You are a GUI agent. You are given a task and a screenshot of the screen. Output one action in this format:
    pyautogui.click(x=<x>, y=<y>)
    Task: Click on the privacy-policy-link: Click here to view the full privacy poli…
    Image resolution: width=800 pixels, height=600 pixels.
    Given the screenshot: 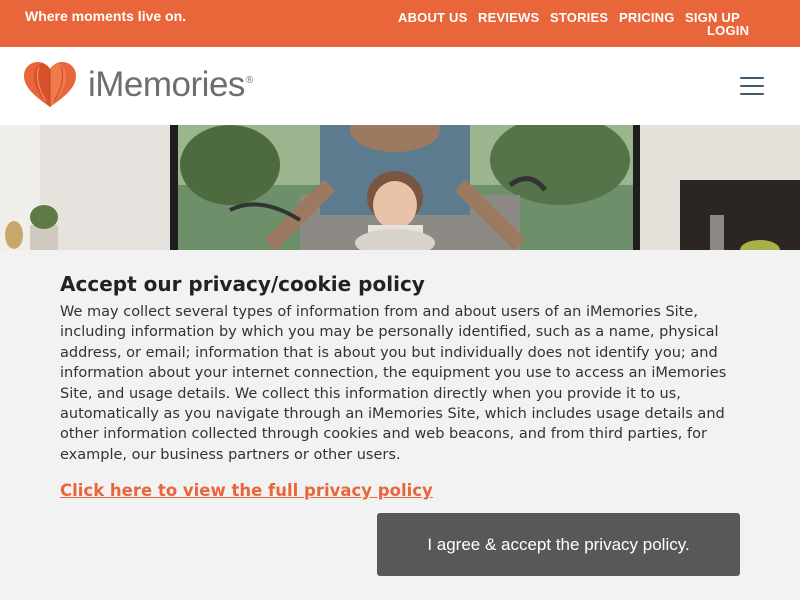 What is the action you would take?
    pyautogui.click(x=246, y=490)
    